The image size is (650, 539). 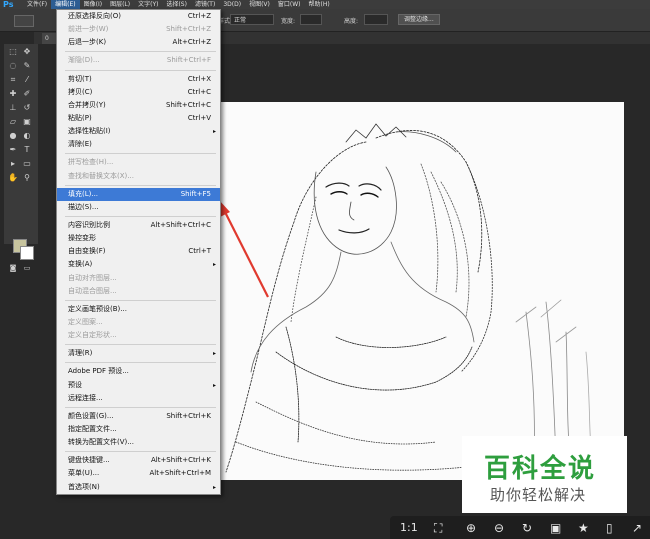 What do you see at coordinates (89, 131) in the screenshot?
I see `menu-item-label: 选择性粘贴(I)` at bounding box center [89, 131].